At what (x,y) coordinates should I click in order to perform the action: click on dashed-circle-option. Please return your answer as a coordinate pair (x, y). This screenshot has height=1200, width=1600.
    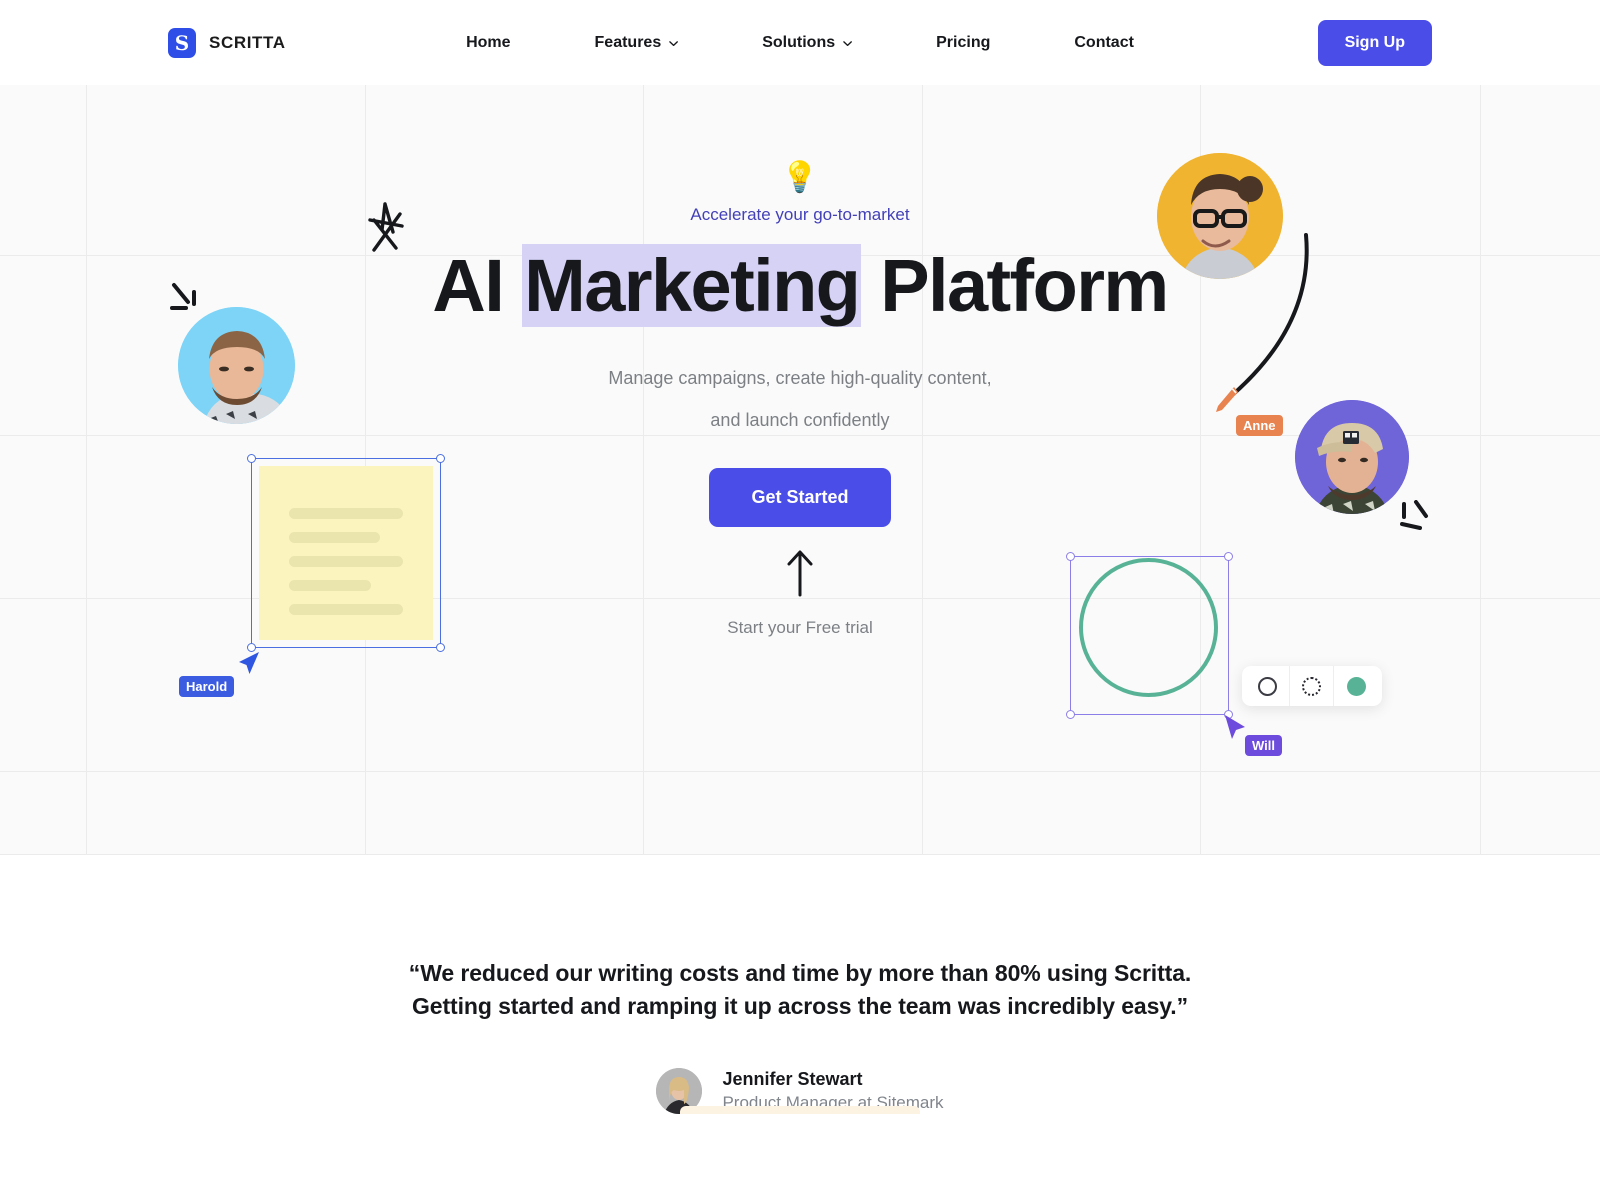
    Looking at the image, I should click on (1312, 686).